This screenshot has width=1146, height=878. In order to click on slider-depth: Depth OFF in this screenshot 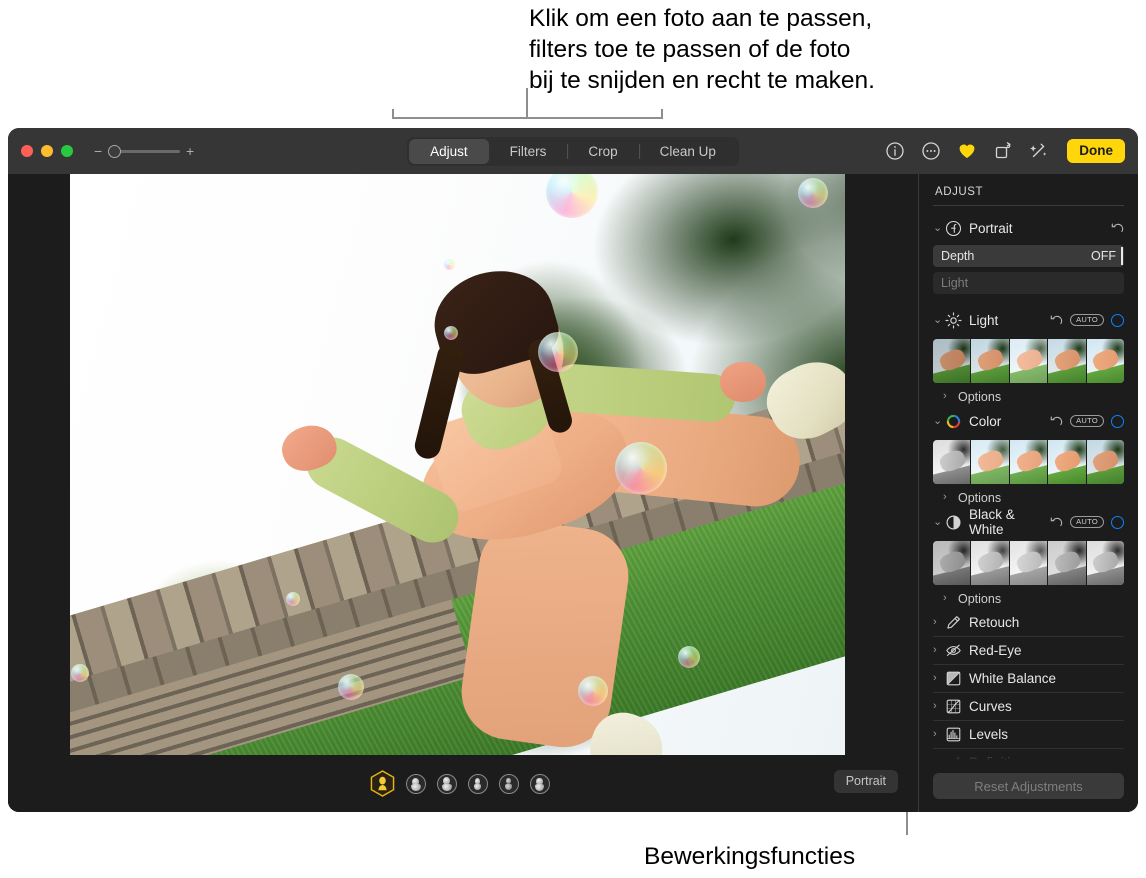, I will do `click(1028, 256)`.